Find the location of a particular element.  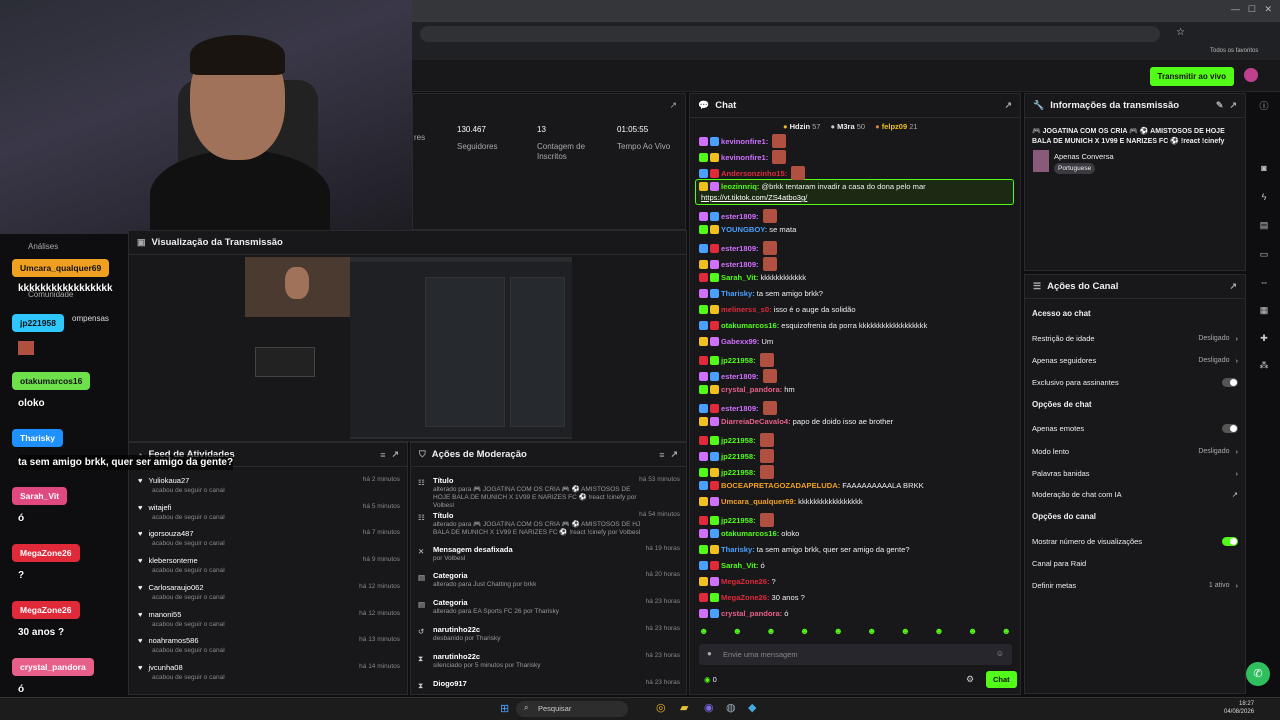

moderation-item: ⧗ Diogo917 há 23 horas is located at coordinates (549, 684).